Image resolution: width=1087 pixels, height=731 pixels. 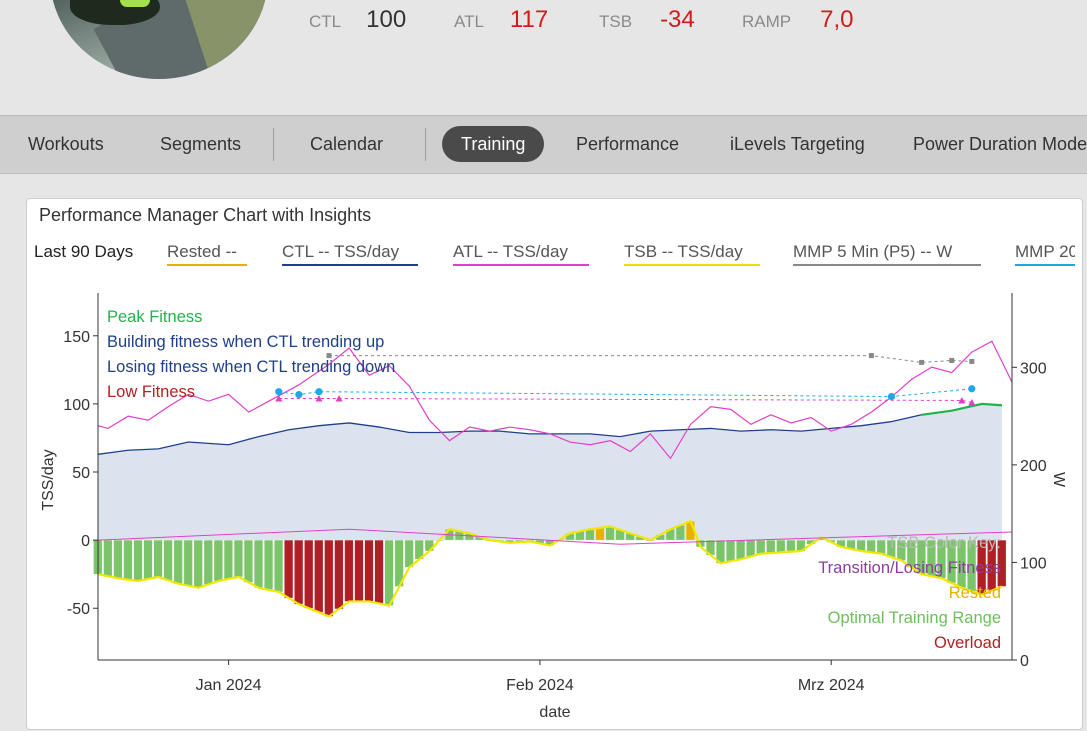 I want to click on x-tick-label: Mrz 2024, so click(x=831, y=685).